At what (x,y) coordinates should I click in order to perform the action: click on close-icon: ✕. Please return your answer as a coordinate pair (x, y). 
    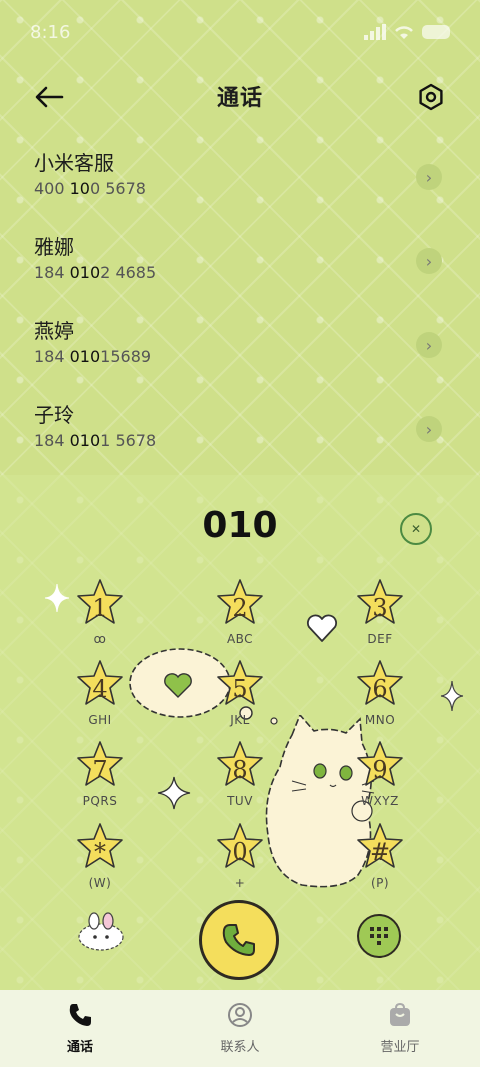
    Looking at the image, I should click on (416, 529).